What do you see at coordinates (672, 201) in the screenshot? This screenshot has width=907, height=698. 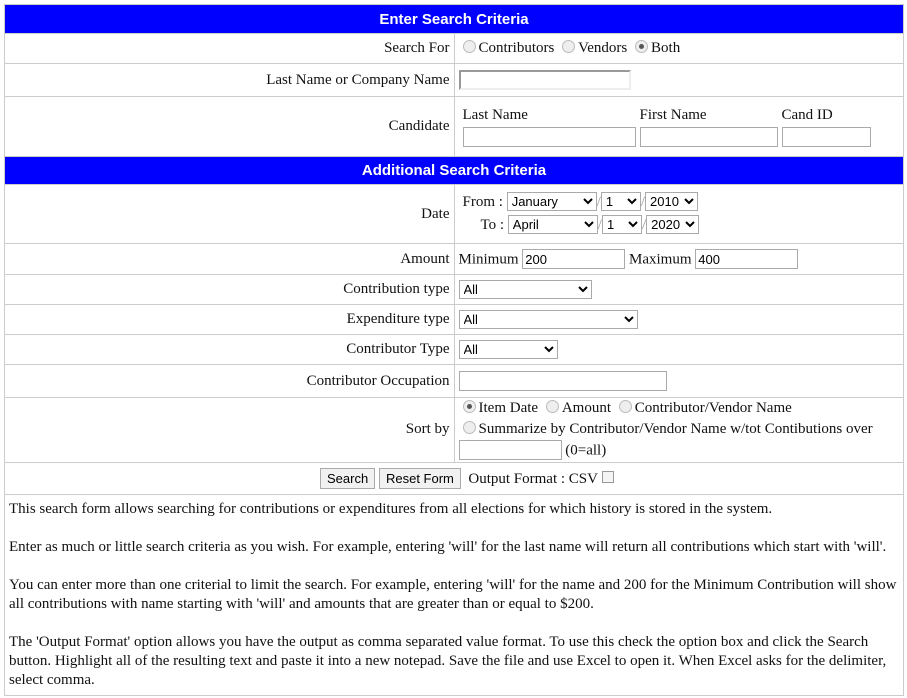 I see `from-year-select: 2010` at bounding box center [672, 201].